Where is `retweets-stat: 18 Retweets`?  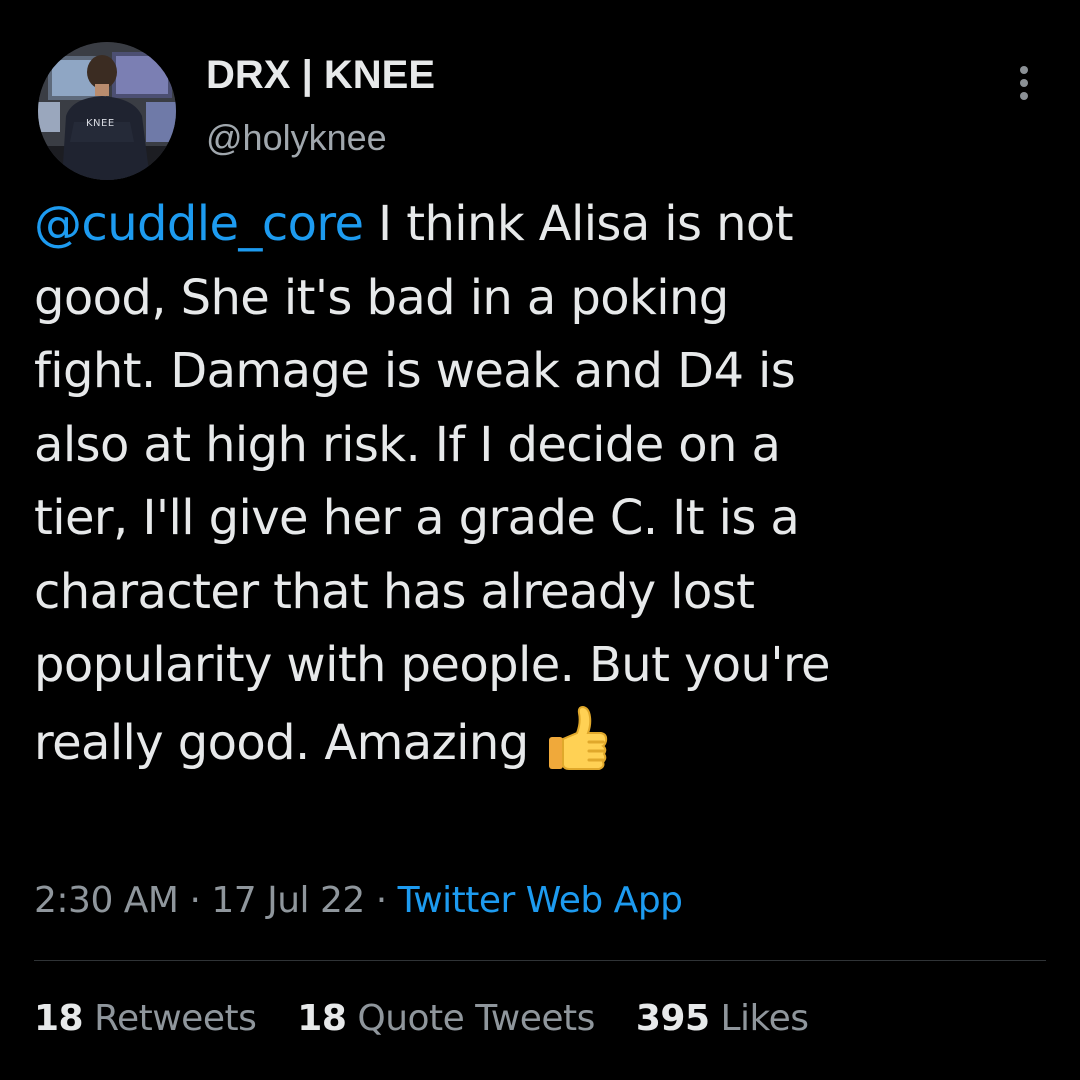 retweets-stat: 18 Retweets is located at coordinates (145, 1019).